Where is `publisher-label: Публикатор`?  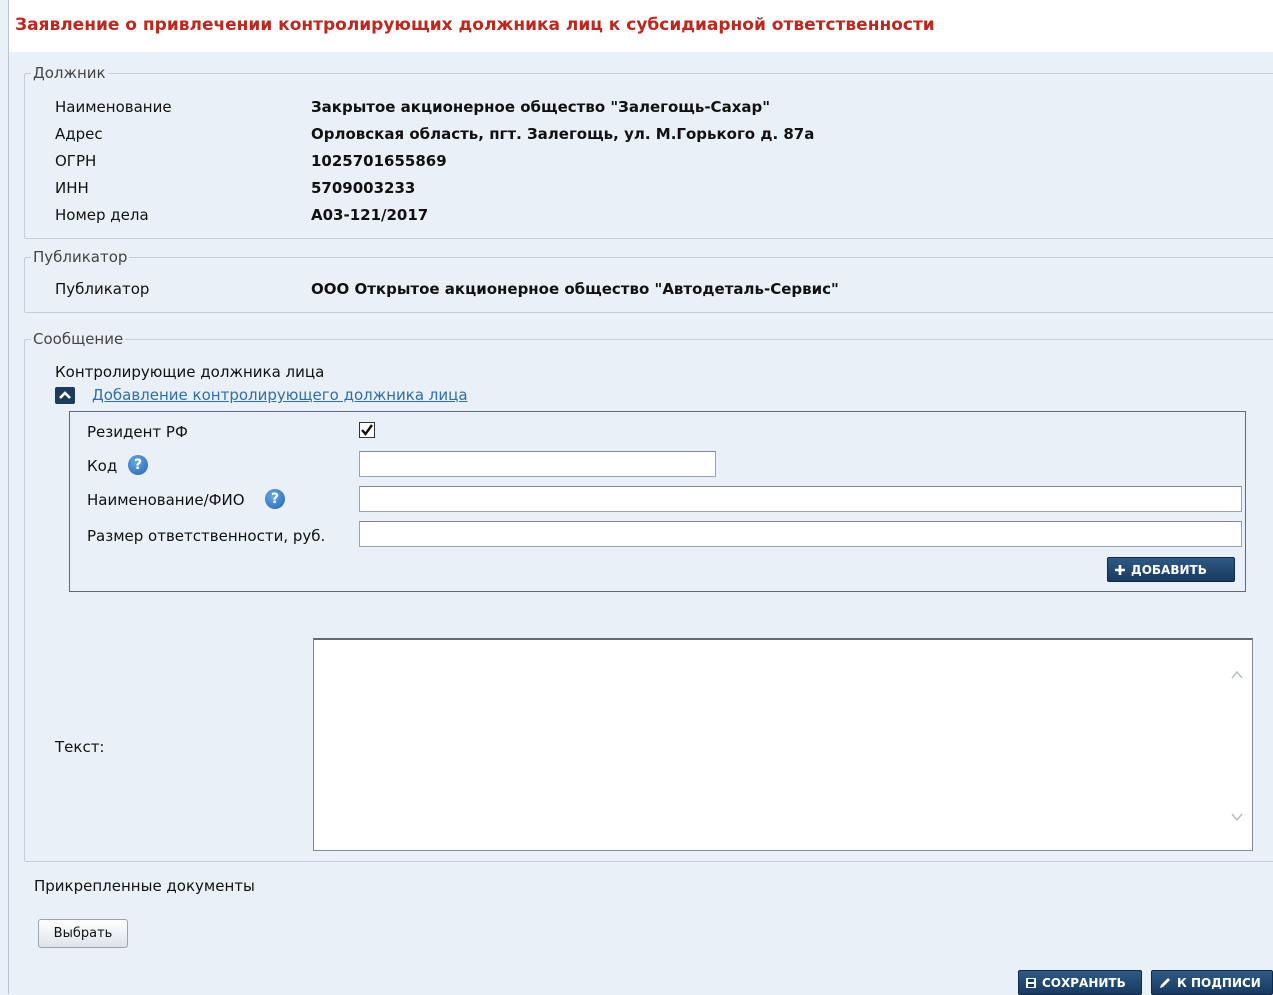
publisher-label: Публикатор is located at coordinates (102, 289).